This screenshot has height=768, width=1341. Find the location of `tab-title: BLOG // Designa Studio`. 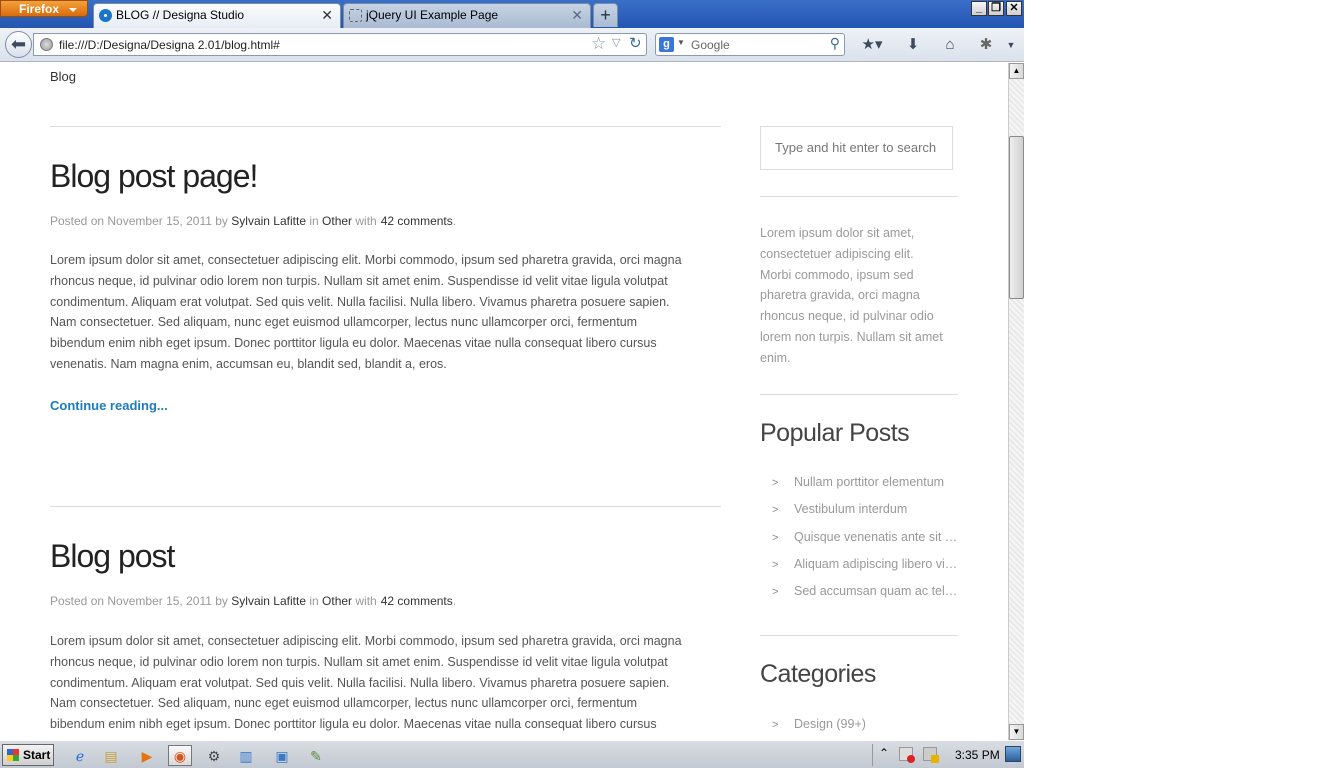

tab-title: BLOG // Designa Studio is located at coordinates (180, 15).